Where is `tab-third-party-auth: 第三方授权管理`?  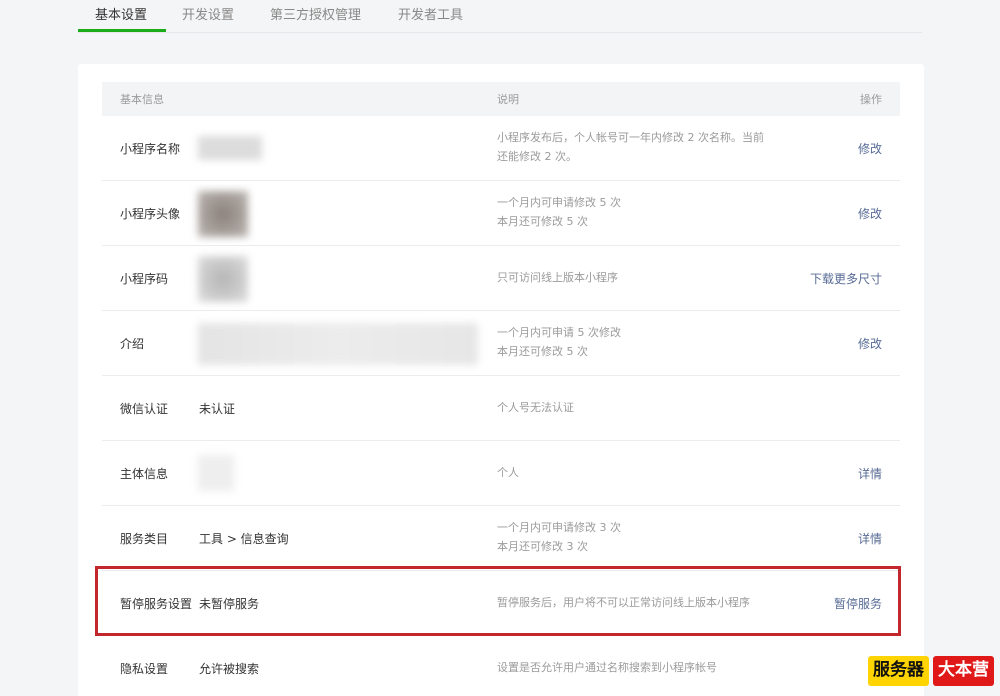 tab-third-party-auth: 第三方授权管理 is located at coordinates (315, 13).